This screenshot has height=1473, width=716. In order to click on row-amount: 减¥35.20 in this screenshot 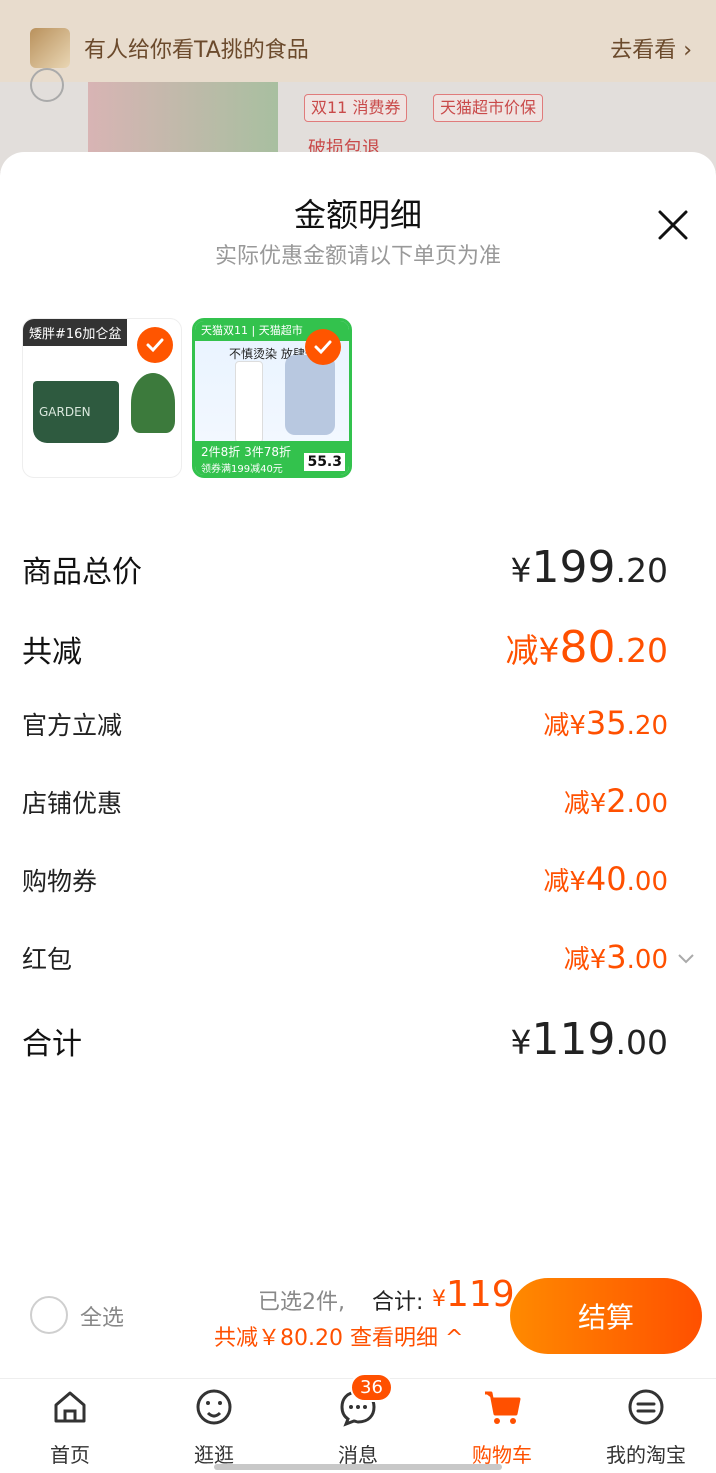, I will do `click(605, 723)`.